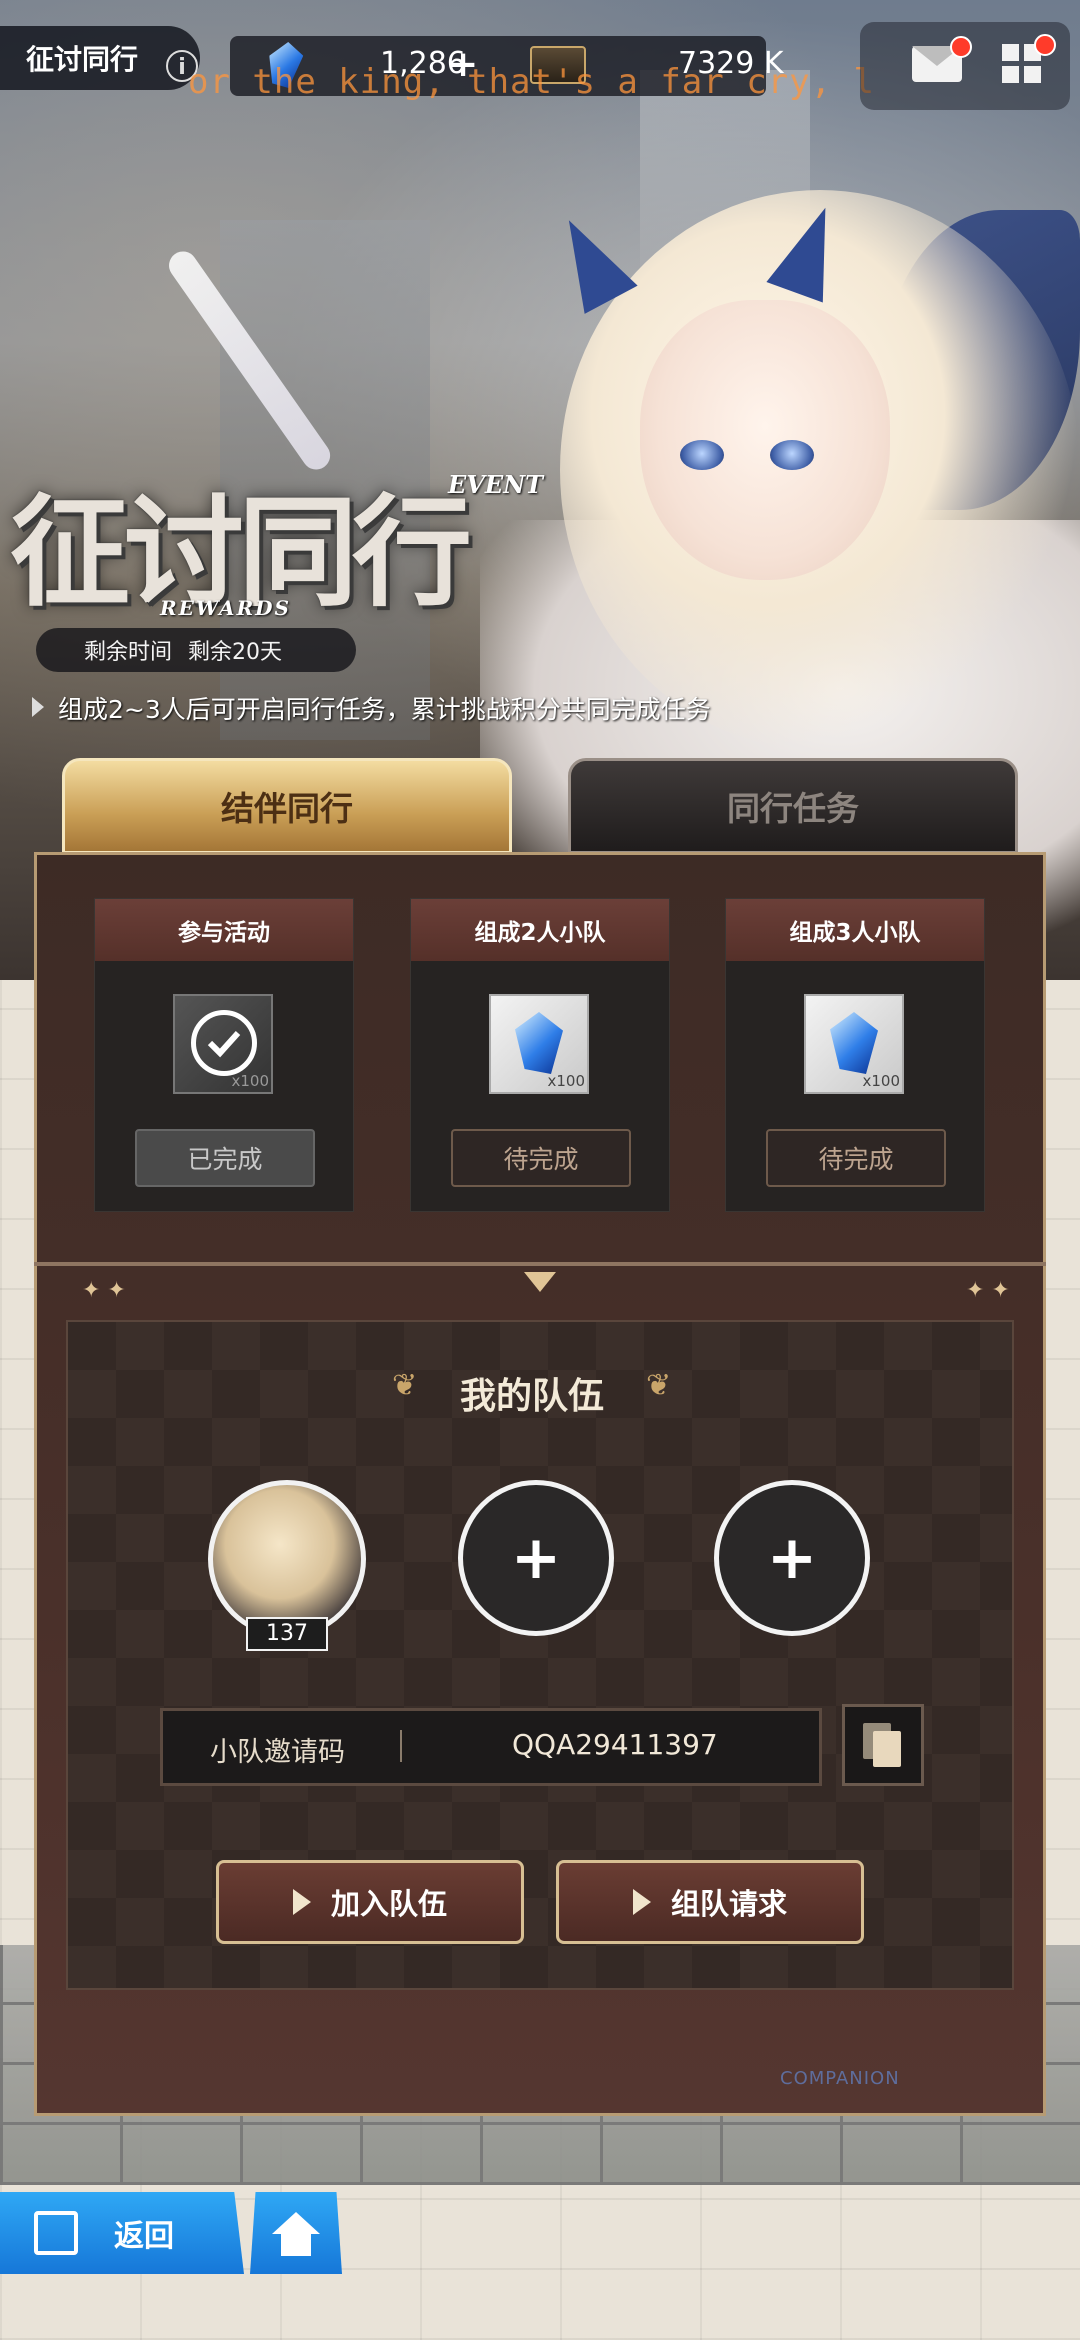  I want to click on menu-notification-dot, so click(1045, 45).